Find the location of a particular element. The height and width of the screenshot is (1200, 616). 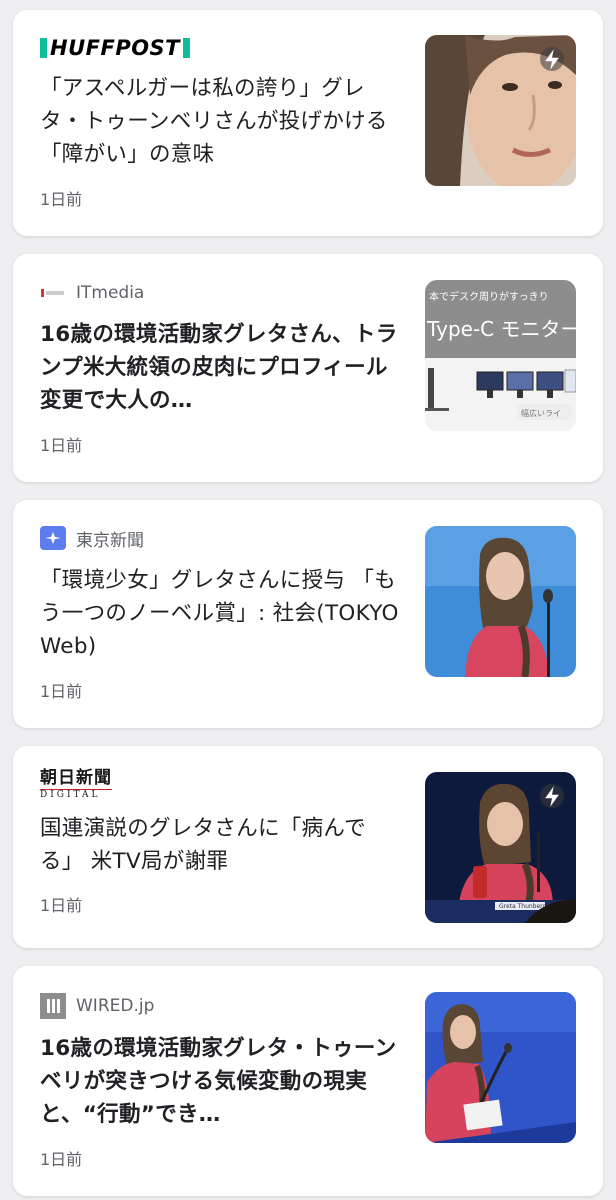

speaker-photo-icon is located at coordinates (500, 601).